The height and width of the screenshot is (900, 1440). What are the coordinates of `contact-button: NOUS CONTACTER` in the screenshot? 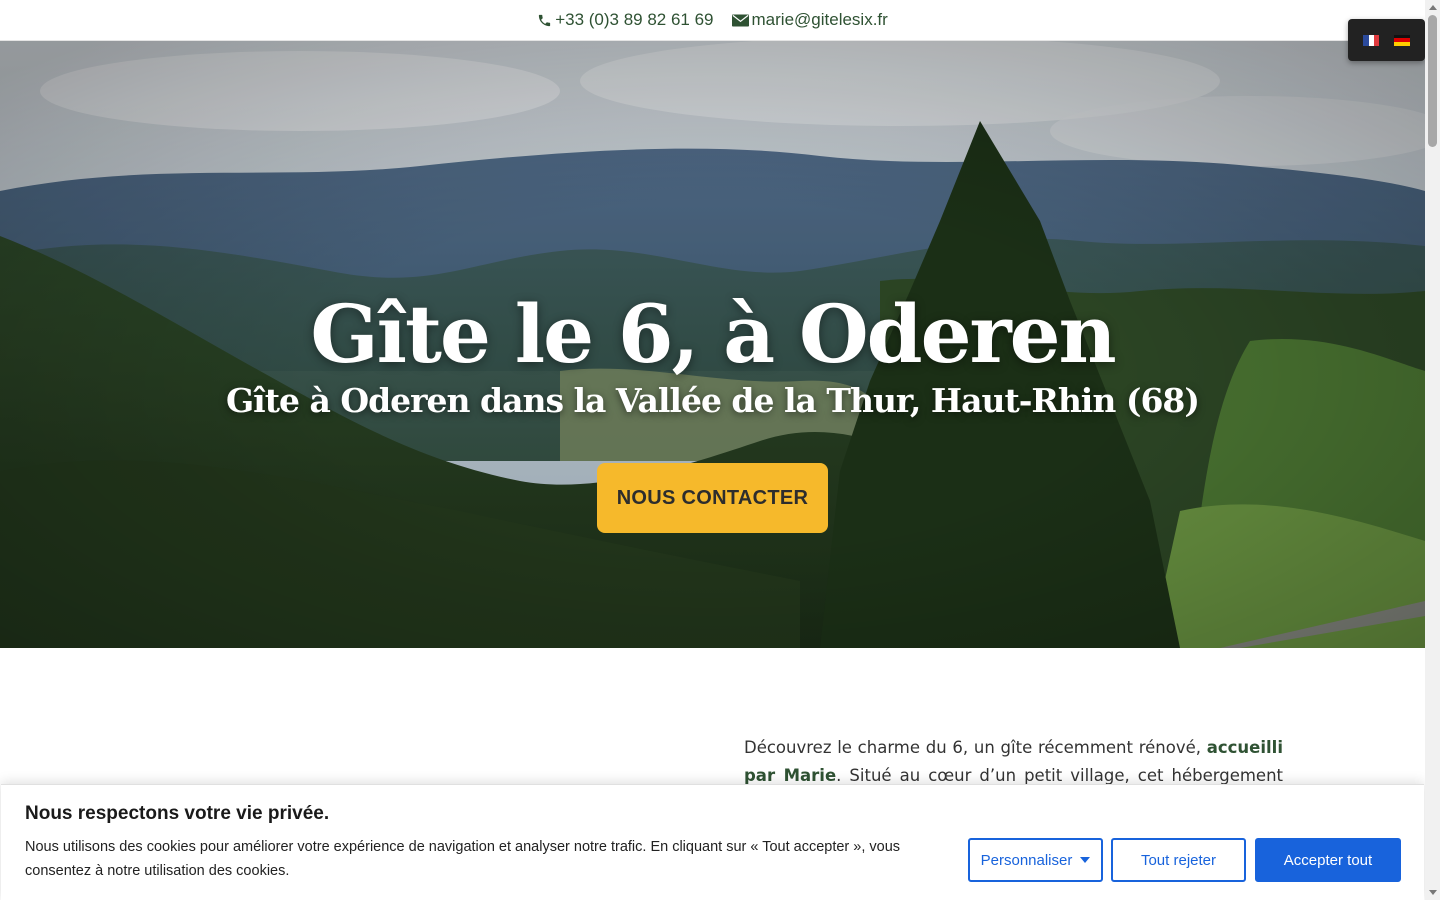 It's located at (712, 498).